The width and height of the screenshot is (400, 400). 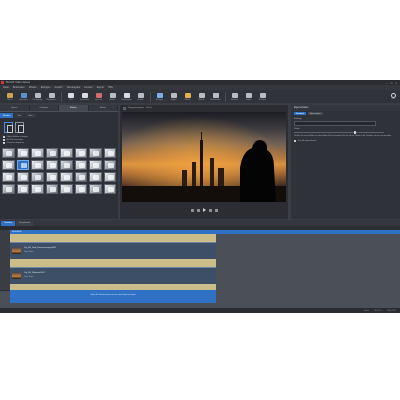 What do you see at coordinates (396, 83) in the screenshot?
I see `close-button: ×` at bounding box center [396, 83].